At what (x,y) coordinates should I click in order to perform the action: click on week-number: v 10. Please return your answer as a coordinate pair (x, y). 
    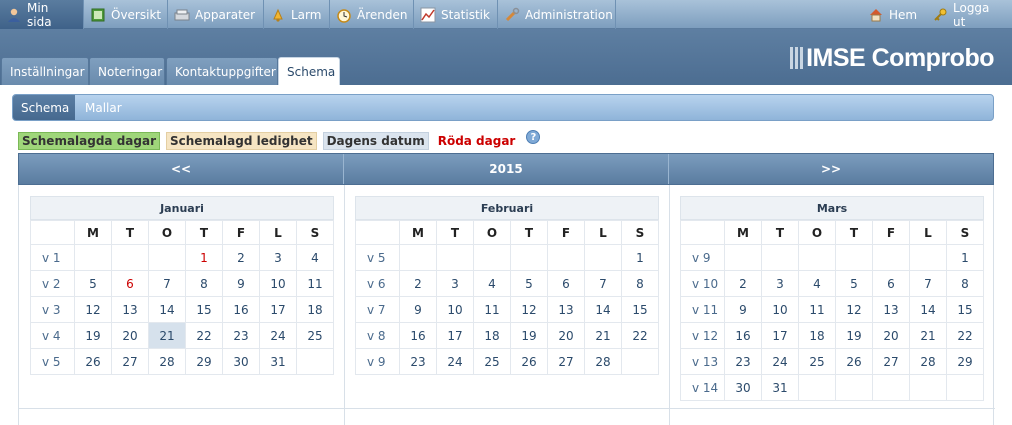
    Looking at the image, I should click on (702, 283).